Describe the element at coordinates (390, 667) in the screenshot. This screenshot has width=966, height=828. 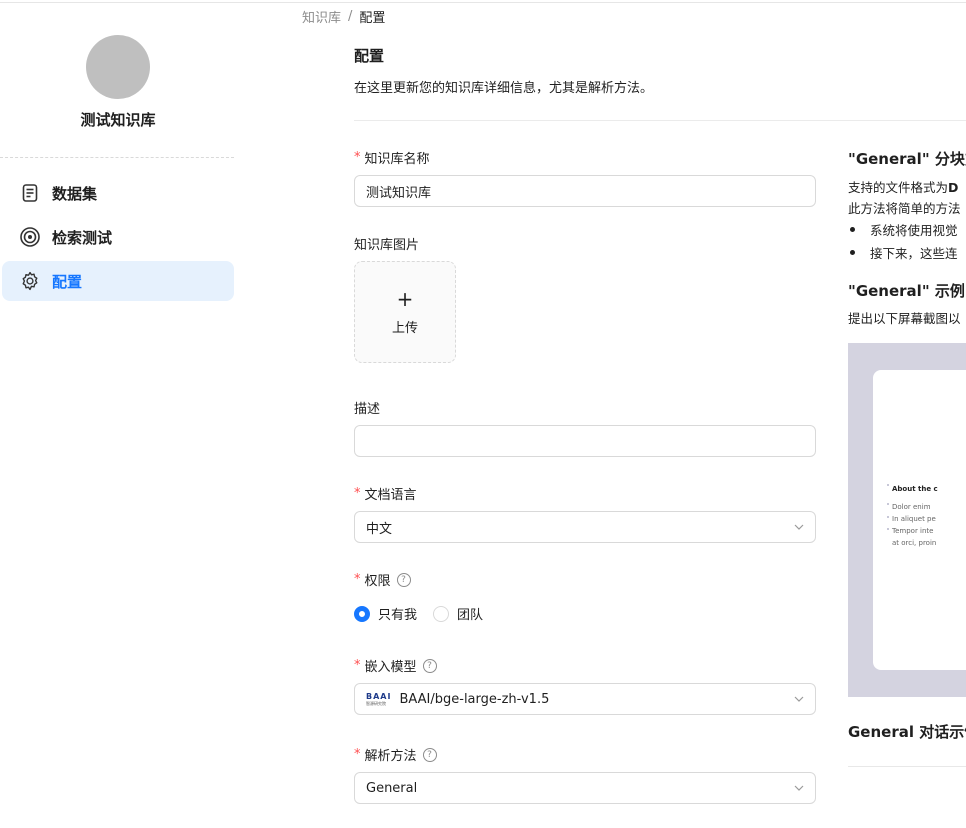
I see `embedding-label-text: 嵌入模型` at that location.